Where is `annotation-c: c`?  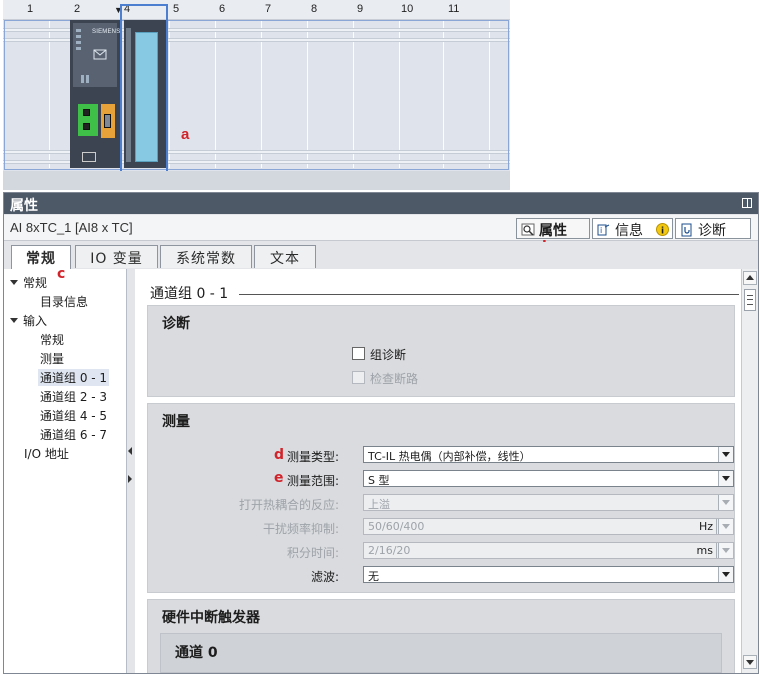
annotation-c: c is located at coordinates (61, 274).